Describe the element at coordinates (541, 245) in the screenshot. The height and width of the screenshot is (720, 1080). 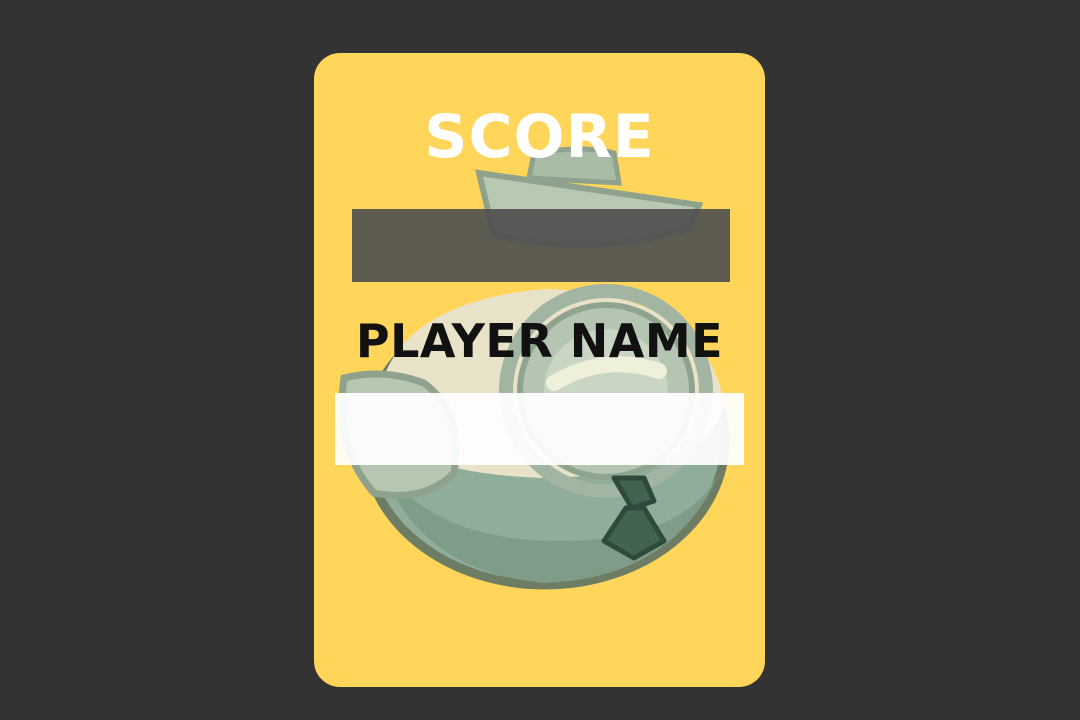
I see `score-value-field` at that location.